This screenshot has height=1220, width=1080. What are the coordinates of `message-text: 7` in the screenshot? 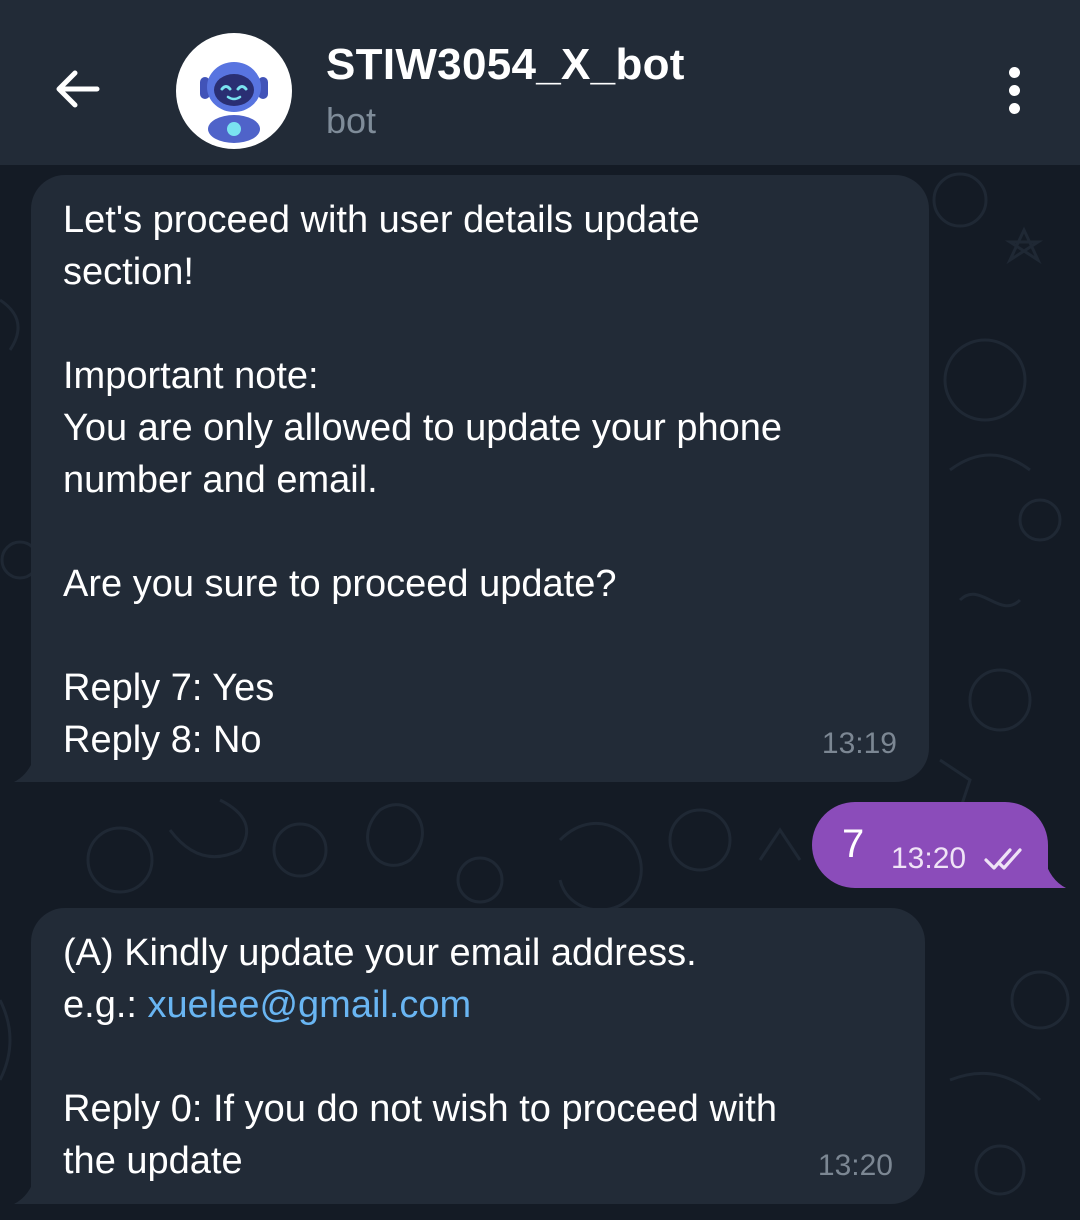 It's located at (853, 844).